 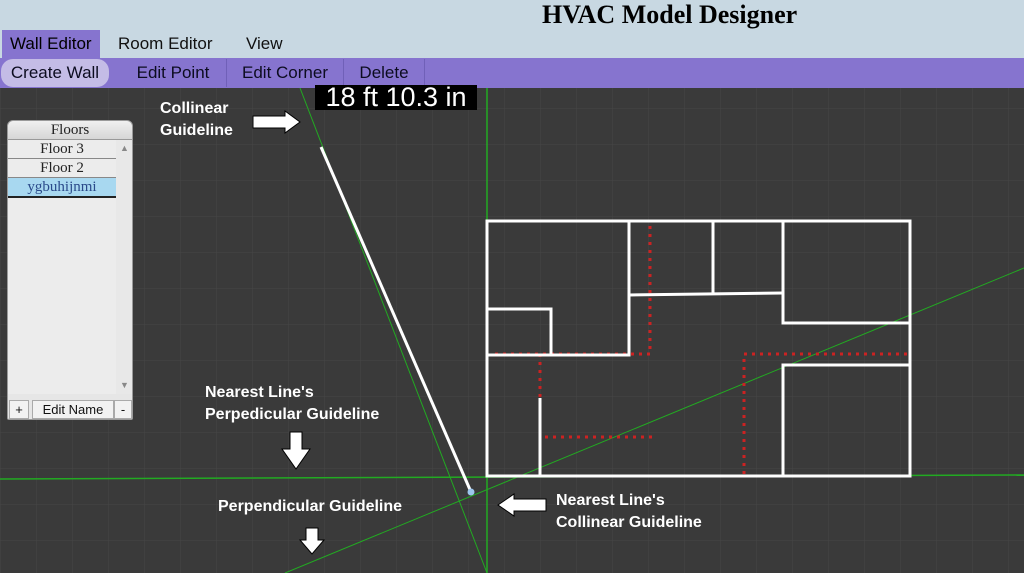 I want to click on wall-endpoint, so click(x=471, y=492).